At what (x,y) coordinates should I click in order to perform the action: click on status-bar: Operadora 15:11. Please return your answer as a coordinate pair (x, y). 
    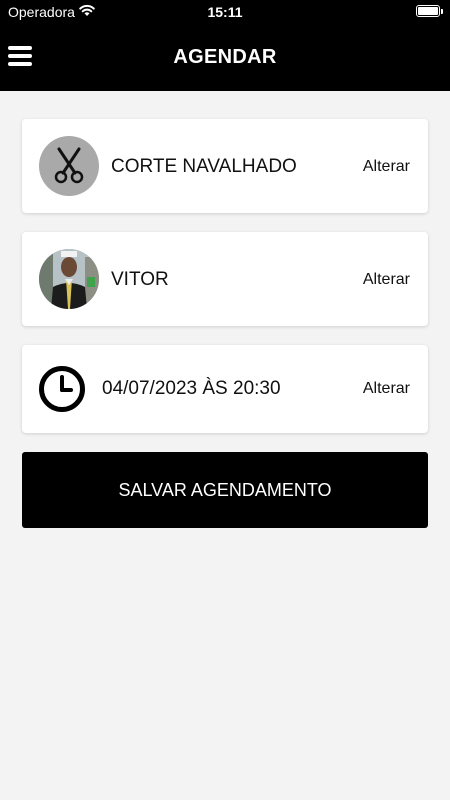
    Looking at the image, I should click on (225, 12).